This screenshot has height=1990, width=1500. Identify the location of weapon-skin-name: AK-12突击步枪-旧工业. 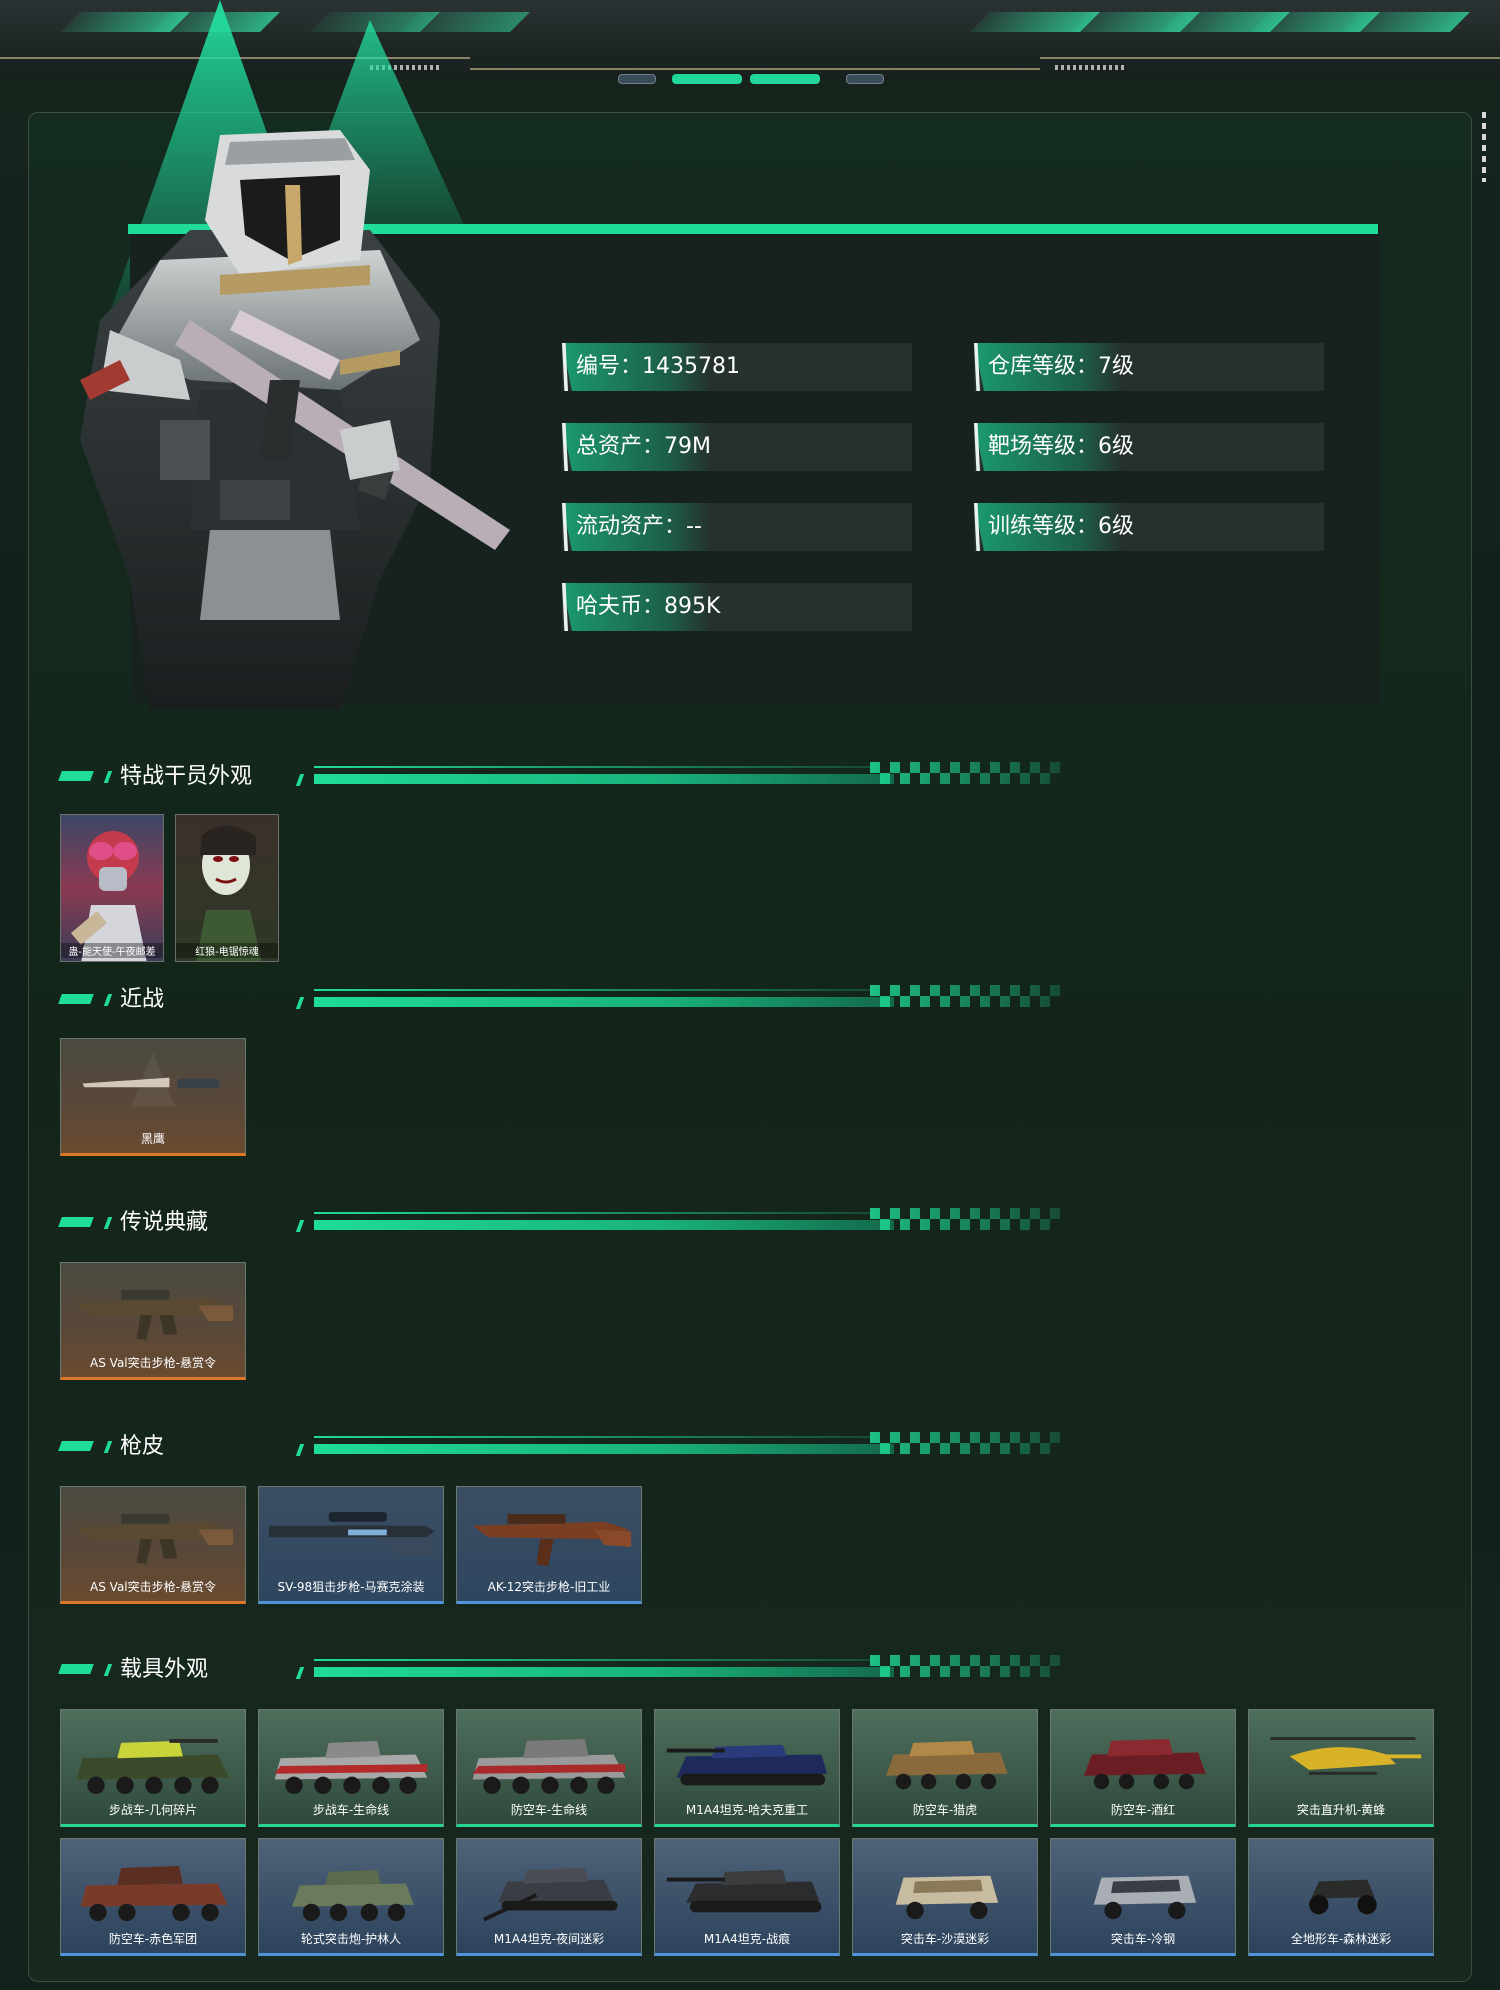
(549, 1587).